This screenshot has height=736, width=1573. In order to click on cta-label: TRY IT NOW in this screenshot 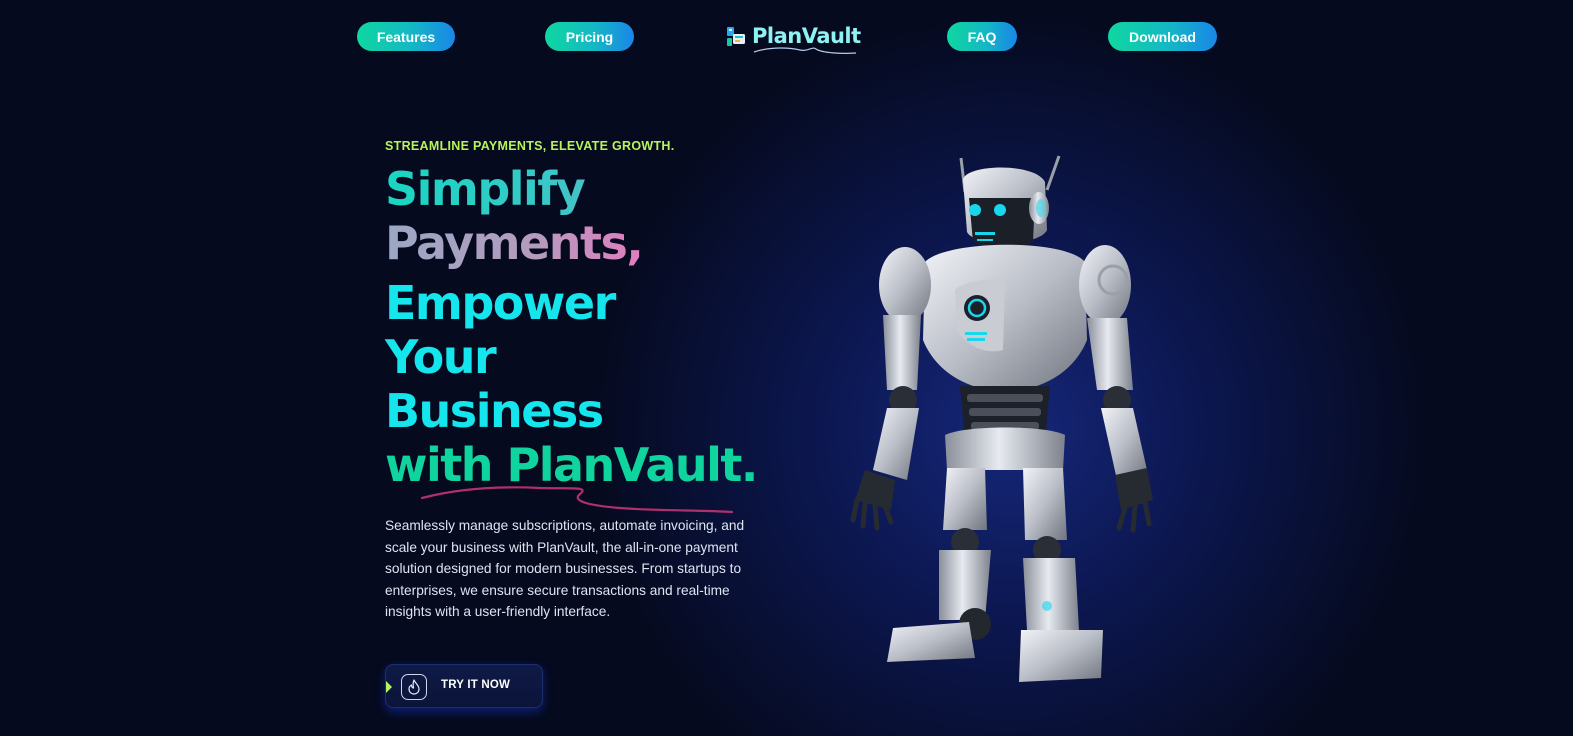, I will do `click(476, 685)`.